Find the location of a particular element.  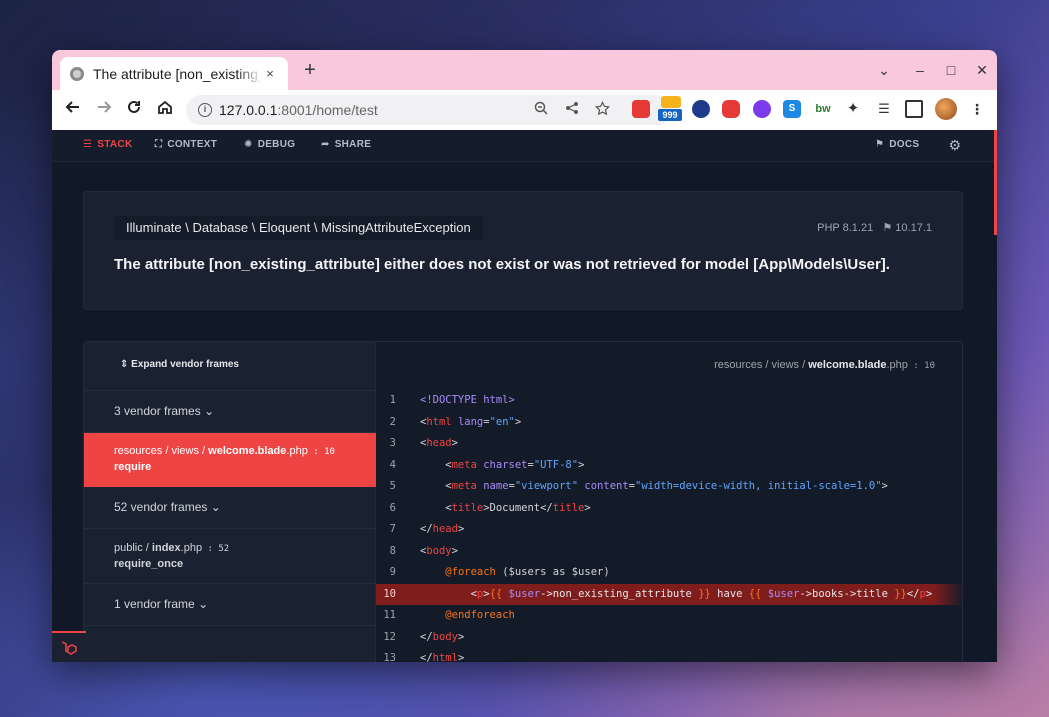

nav-context: ⛶ CONTEXT is located at coordinates (186, 144).